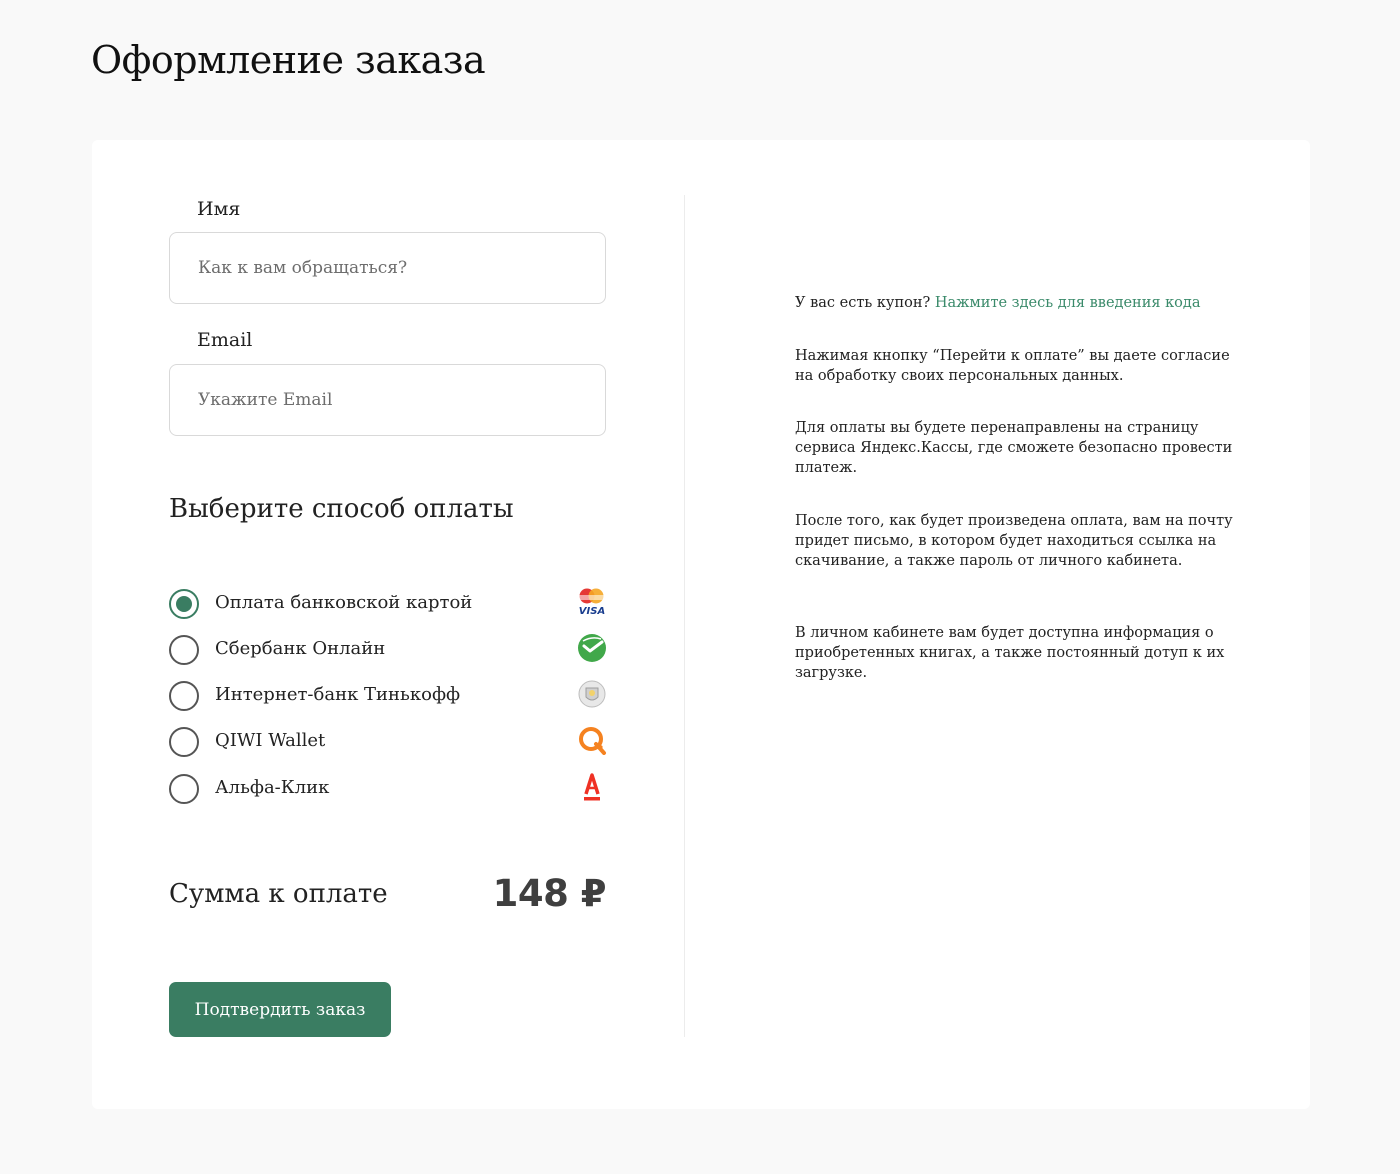 The width and height of the screenshot is (1400, 1174). I want to click on payment-radio-card, so click(184, 604).